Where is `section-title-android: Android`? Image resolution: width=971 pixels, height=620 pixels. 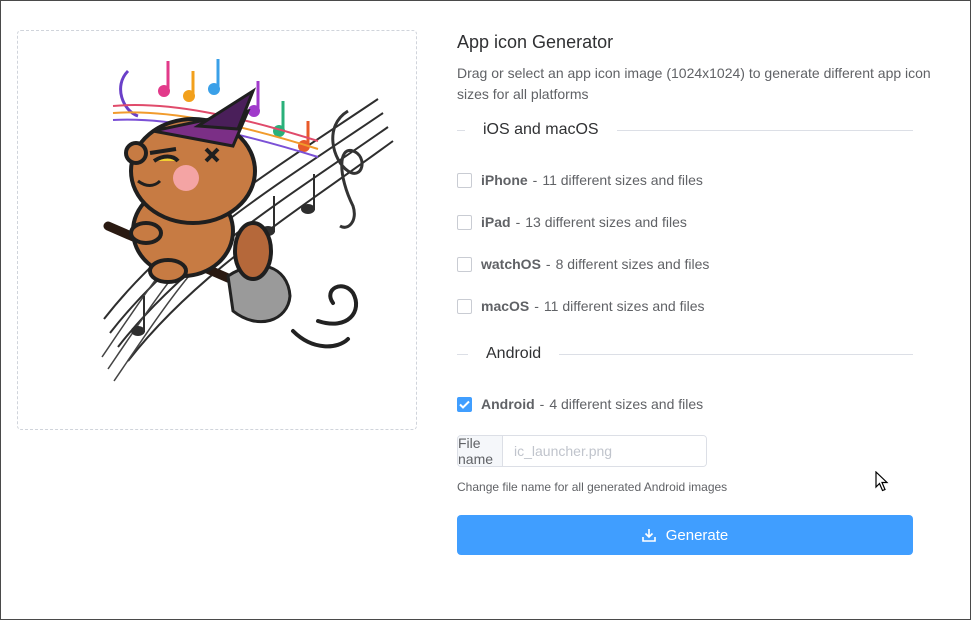 section-title-android: Android is located at coordinates (514, 354).